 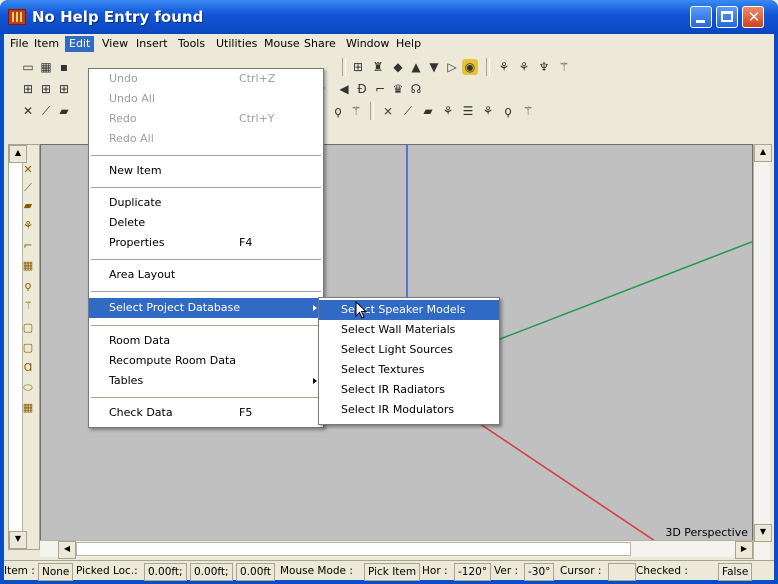 I want to click on tool-m-icon: ⚘, so click(x=488, y=111).